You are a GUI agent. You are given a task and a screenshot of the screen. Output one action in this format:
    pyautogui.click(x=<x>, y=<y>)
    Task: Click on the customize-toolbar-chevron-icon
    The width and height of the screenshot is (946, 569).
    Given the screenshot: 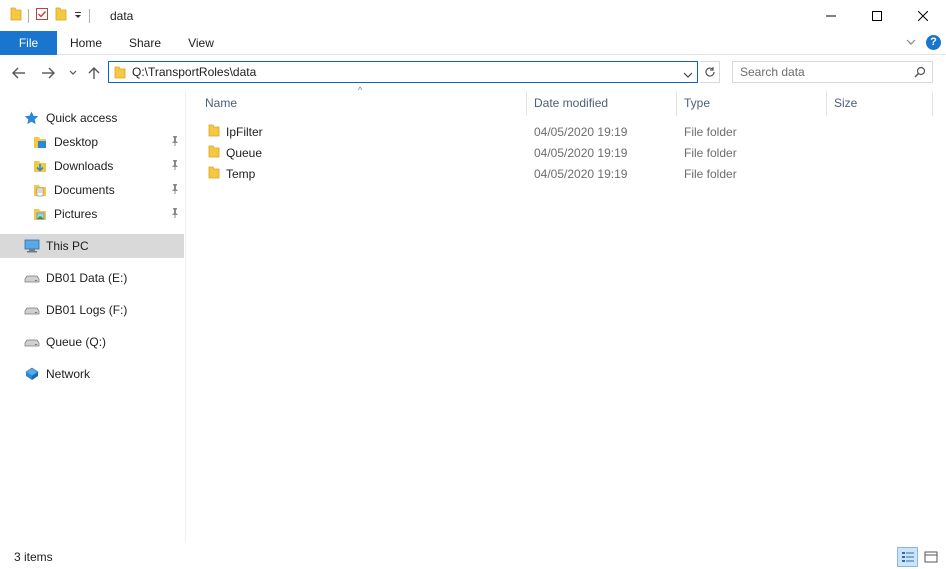 What is the action you would take?
    pyautogui.click(x=78, y=16)
    